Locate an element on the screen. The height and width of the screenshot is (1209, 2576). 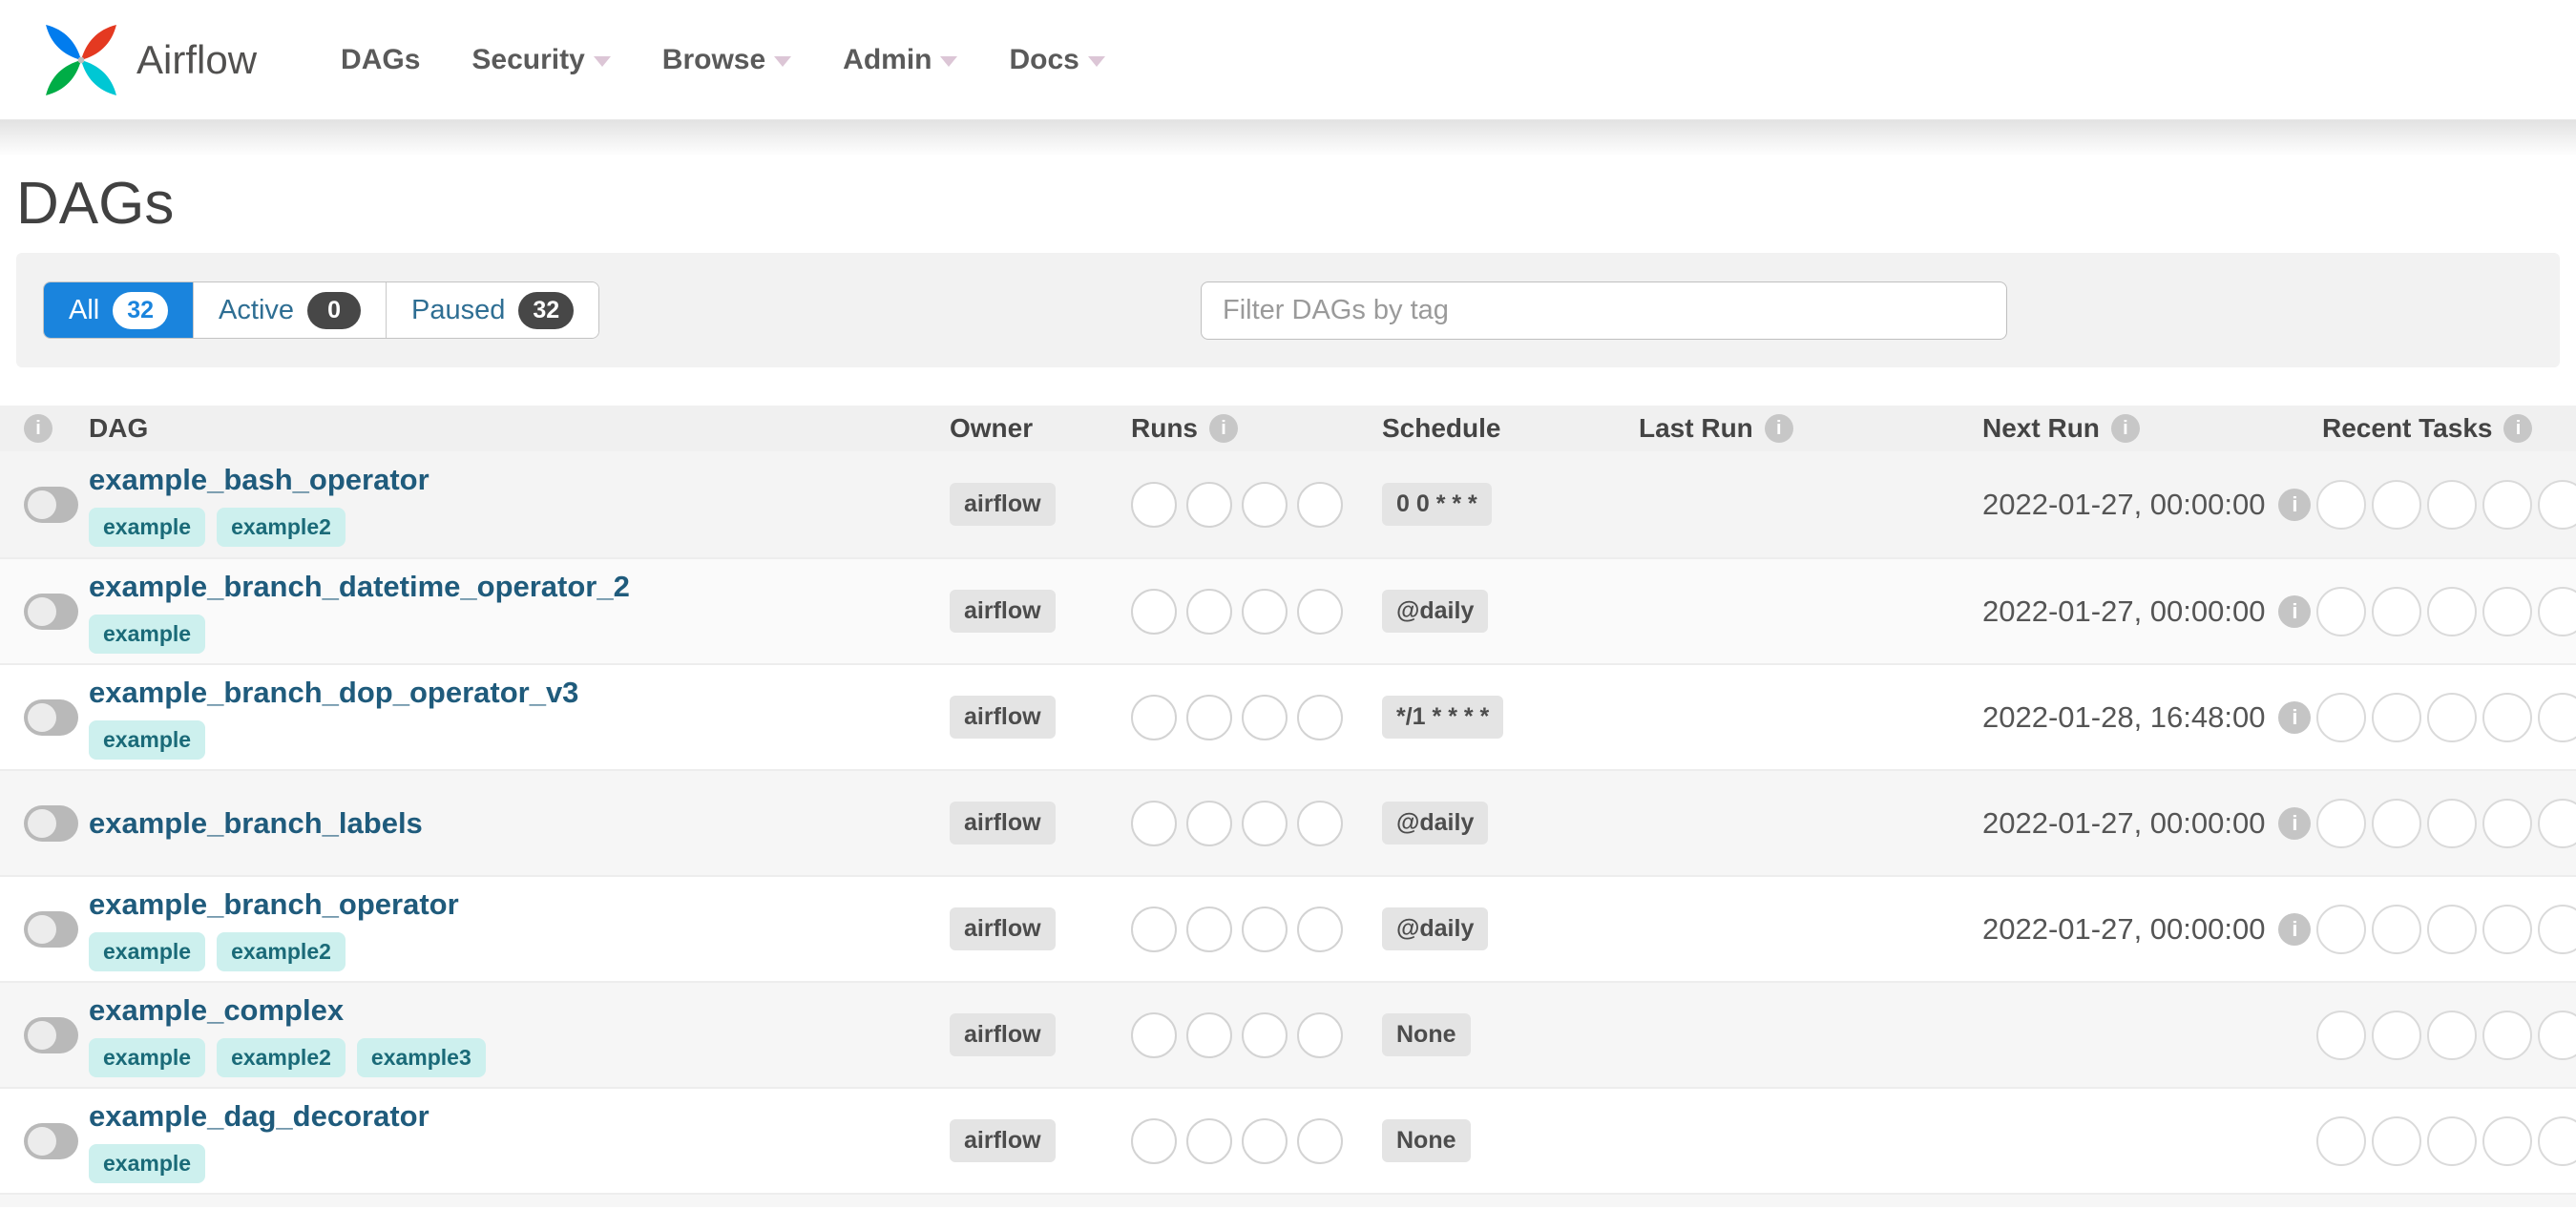
nav-item-admin: Admin is located at coordinates (900, 60).